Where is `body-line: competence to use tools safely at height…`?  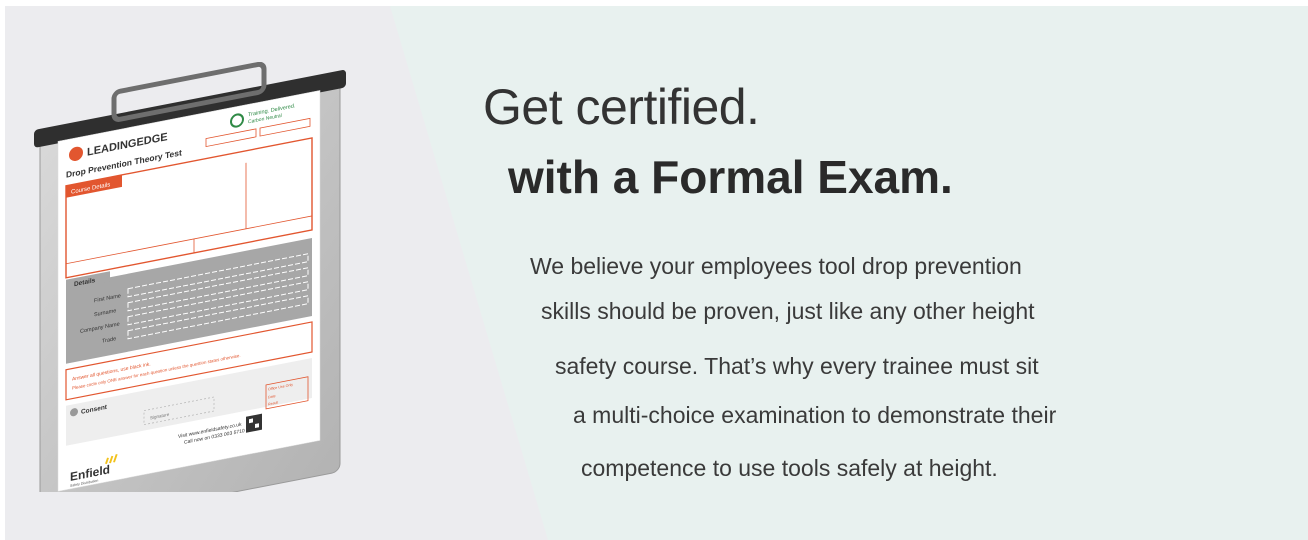 body-line: competence to use tools safely at height… is located at coordinates (789, 468).